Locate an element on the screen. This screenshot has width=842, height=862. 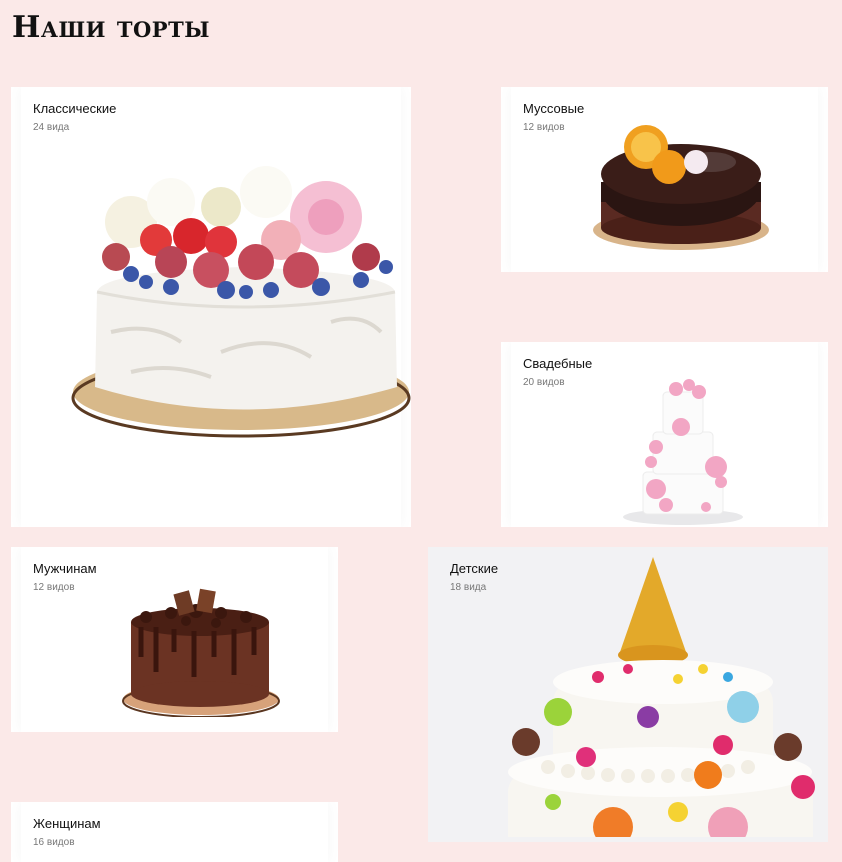
card-shadow is located at coordinates (174, 832).